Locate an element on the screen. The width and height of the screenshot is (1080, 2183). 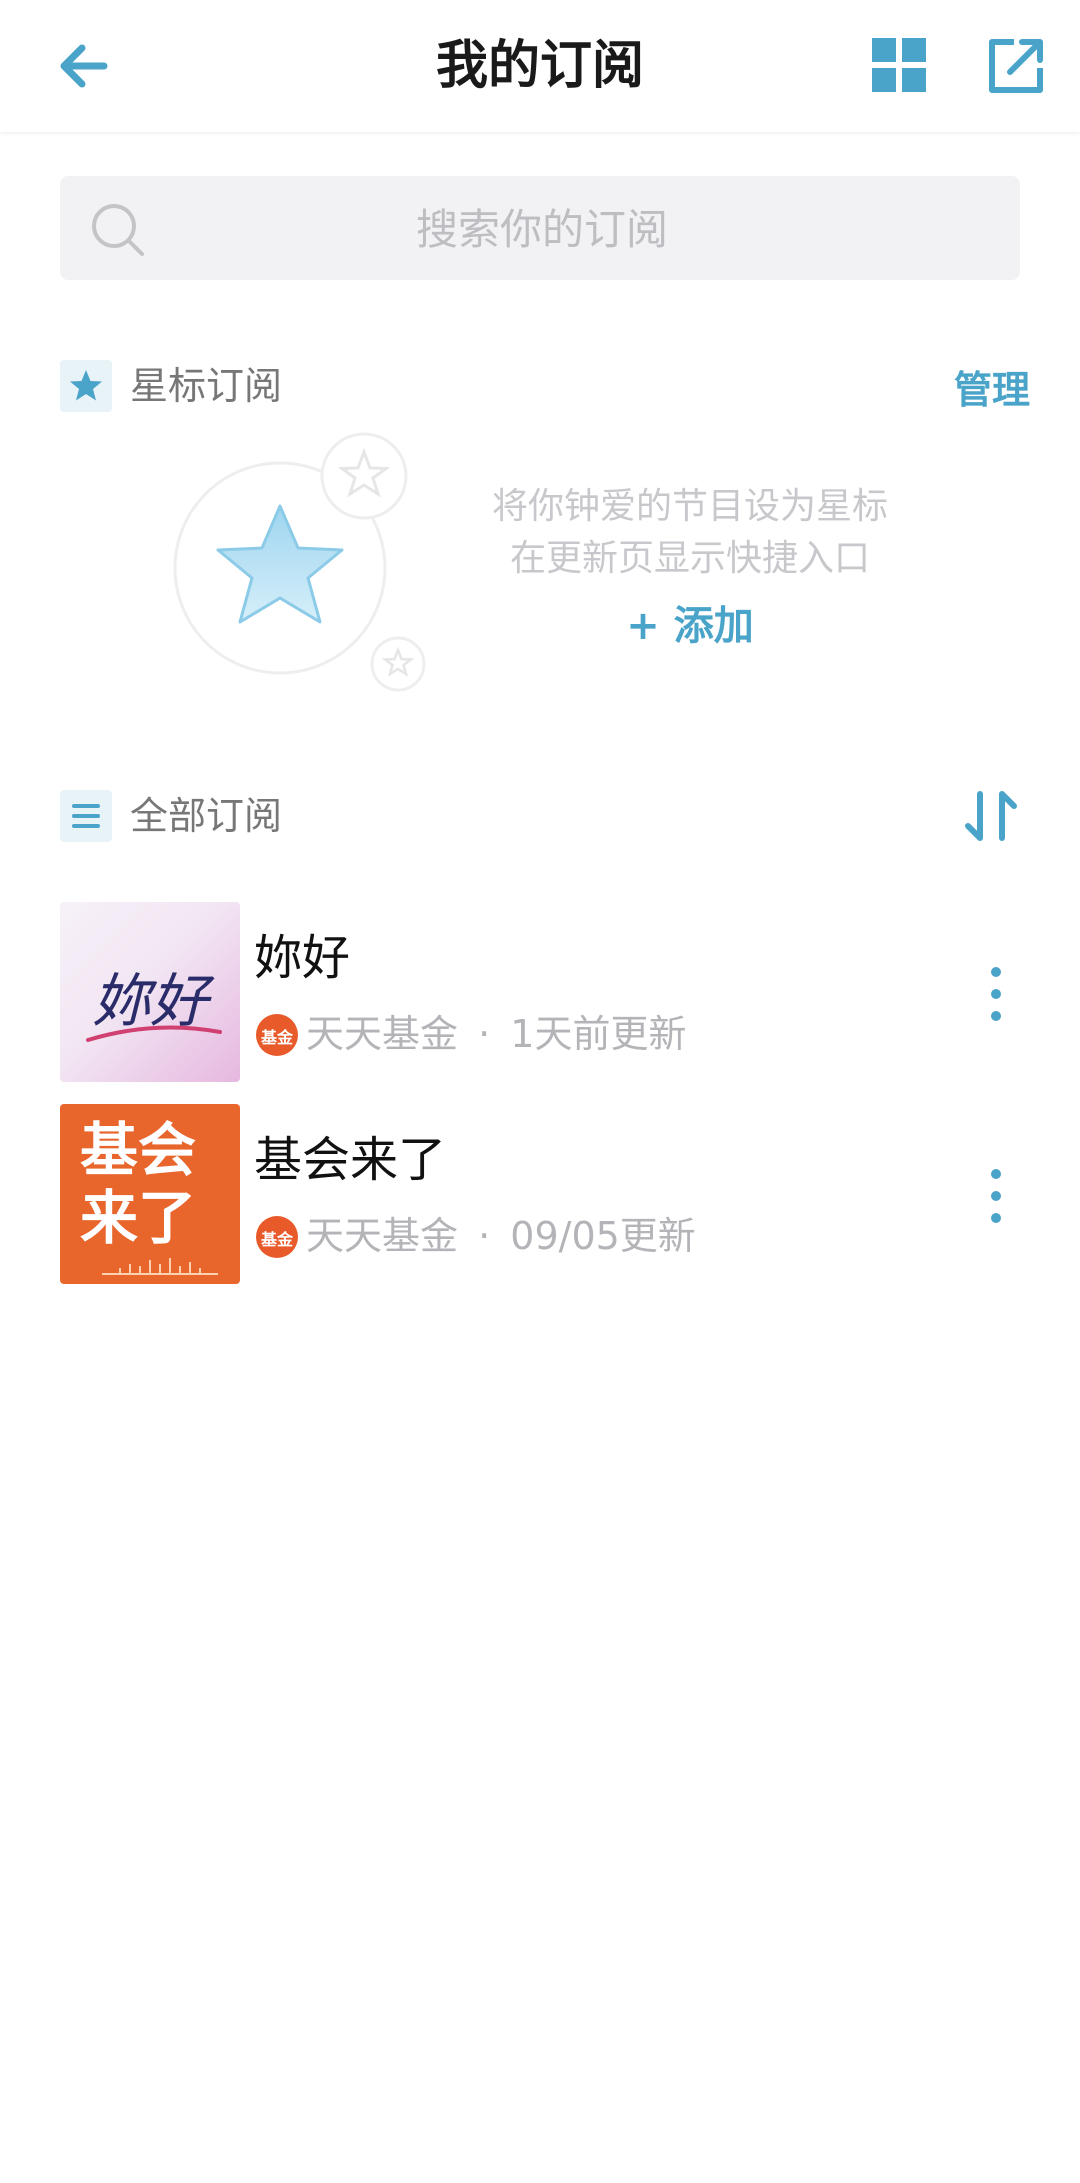
grid-icon is located at coordinates (899, 65).